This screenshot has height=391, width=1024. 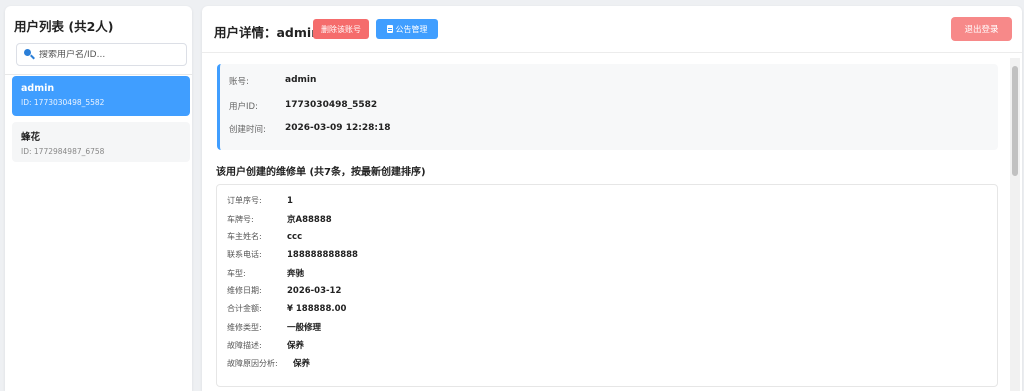 I want to click on user-item-id: ID: 1772984987_6758, so click(x=63, y=151).